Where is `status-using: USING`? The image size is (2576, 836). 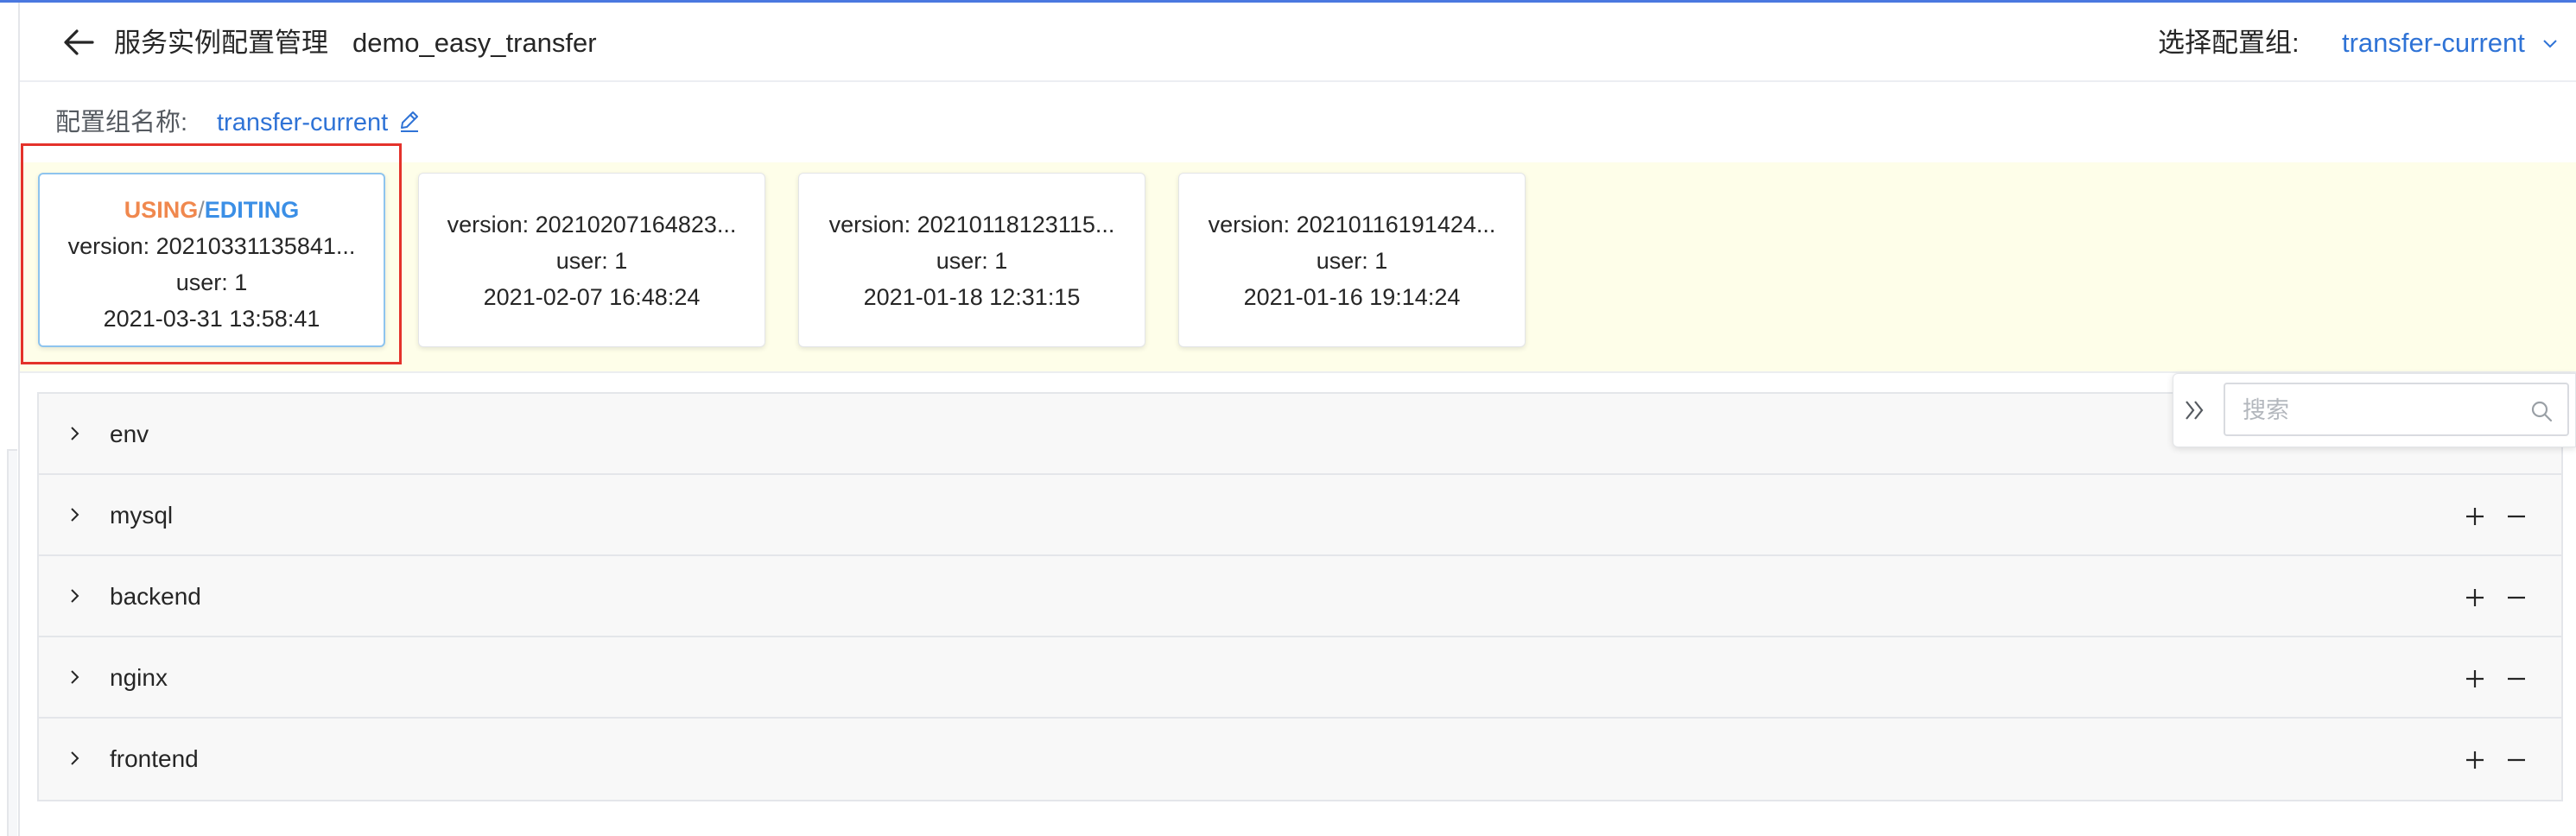
status-using: USING is located at coordinates (161, 210).